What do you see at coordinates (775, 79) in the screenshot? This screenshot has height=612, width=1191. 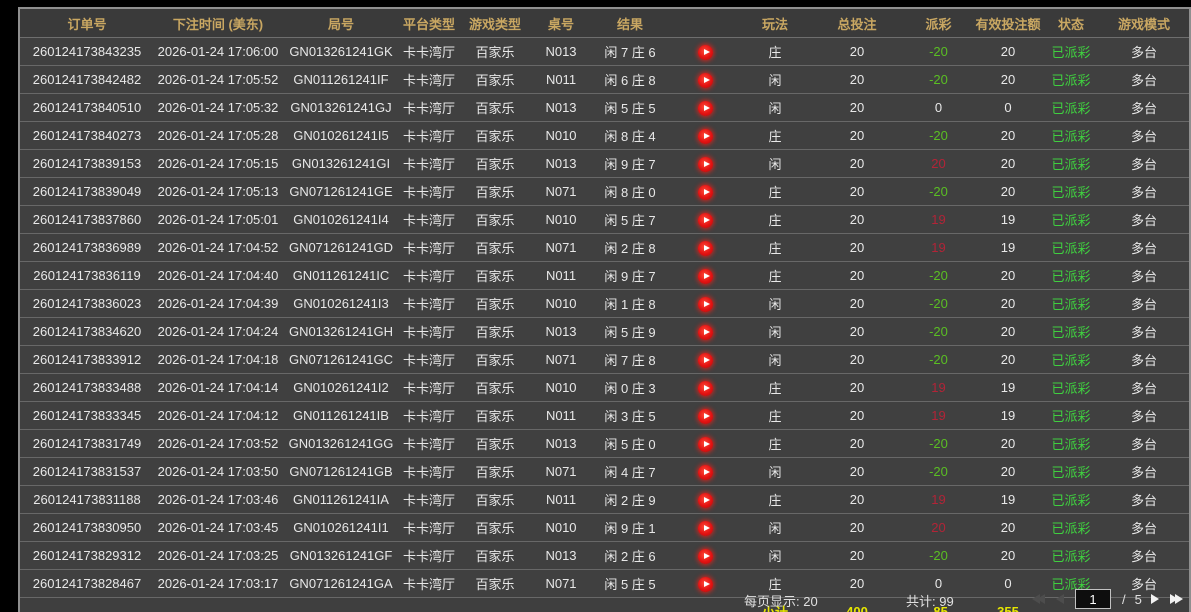 I see `cell-play: 闲` at bounding box center [775, 79].